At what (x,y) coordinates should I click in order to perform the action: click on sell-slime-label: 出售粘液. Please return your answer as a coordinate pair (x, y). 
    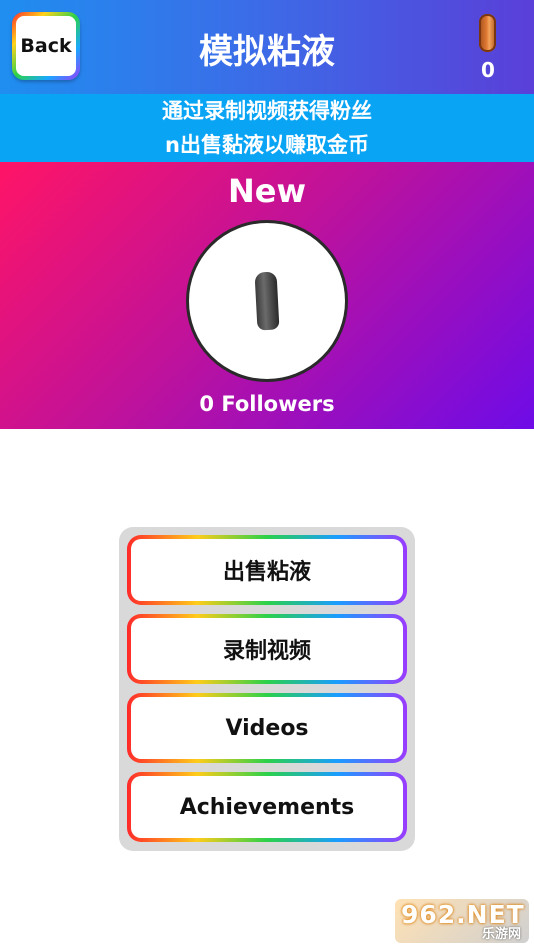
    Looking at the image, I should click on (267, 570).